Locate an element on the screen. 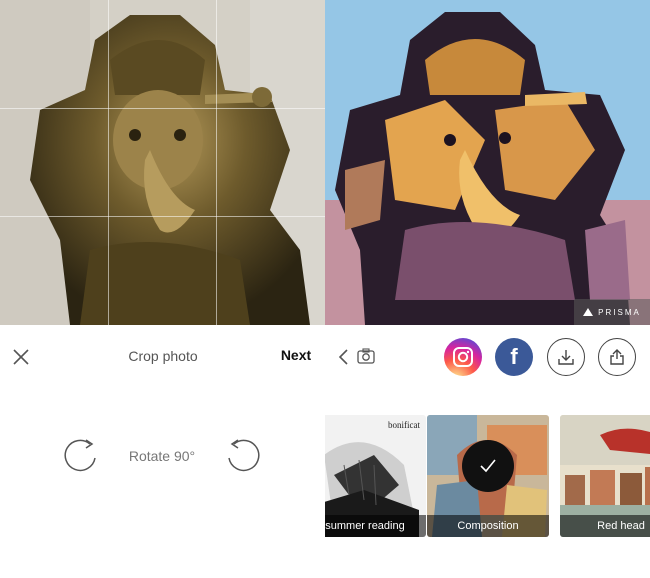 The width and height of the screenshot is (650, 578). download-icon is located at coordinates (566, 357).